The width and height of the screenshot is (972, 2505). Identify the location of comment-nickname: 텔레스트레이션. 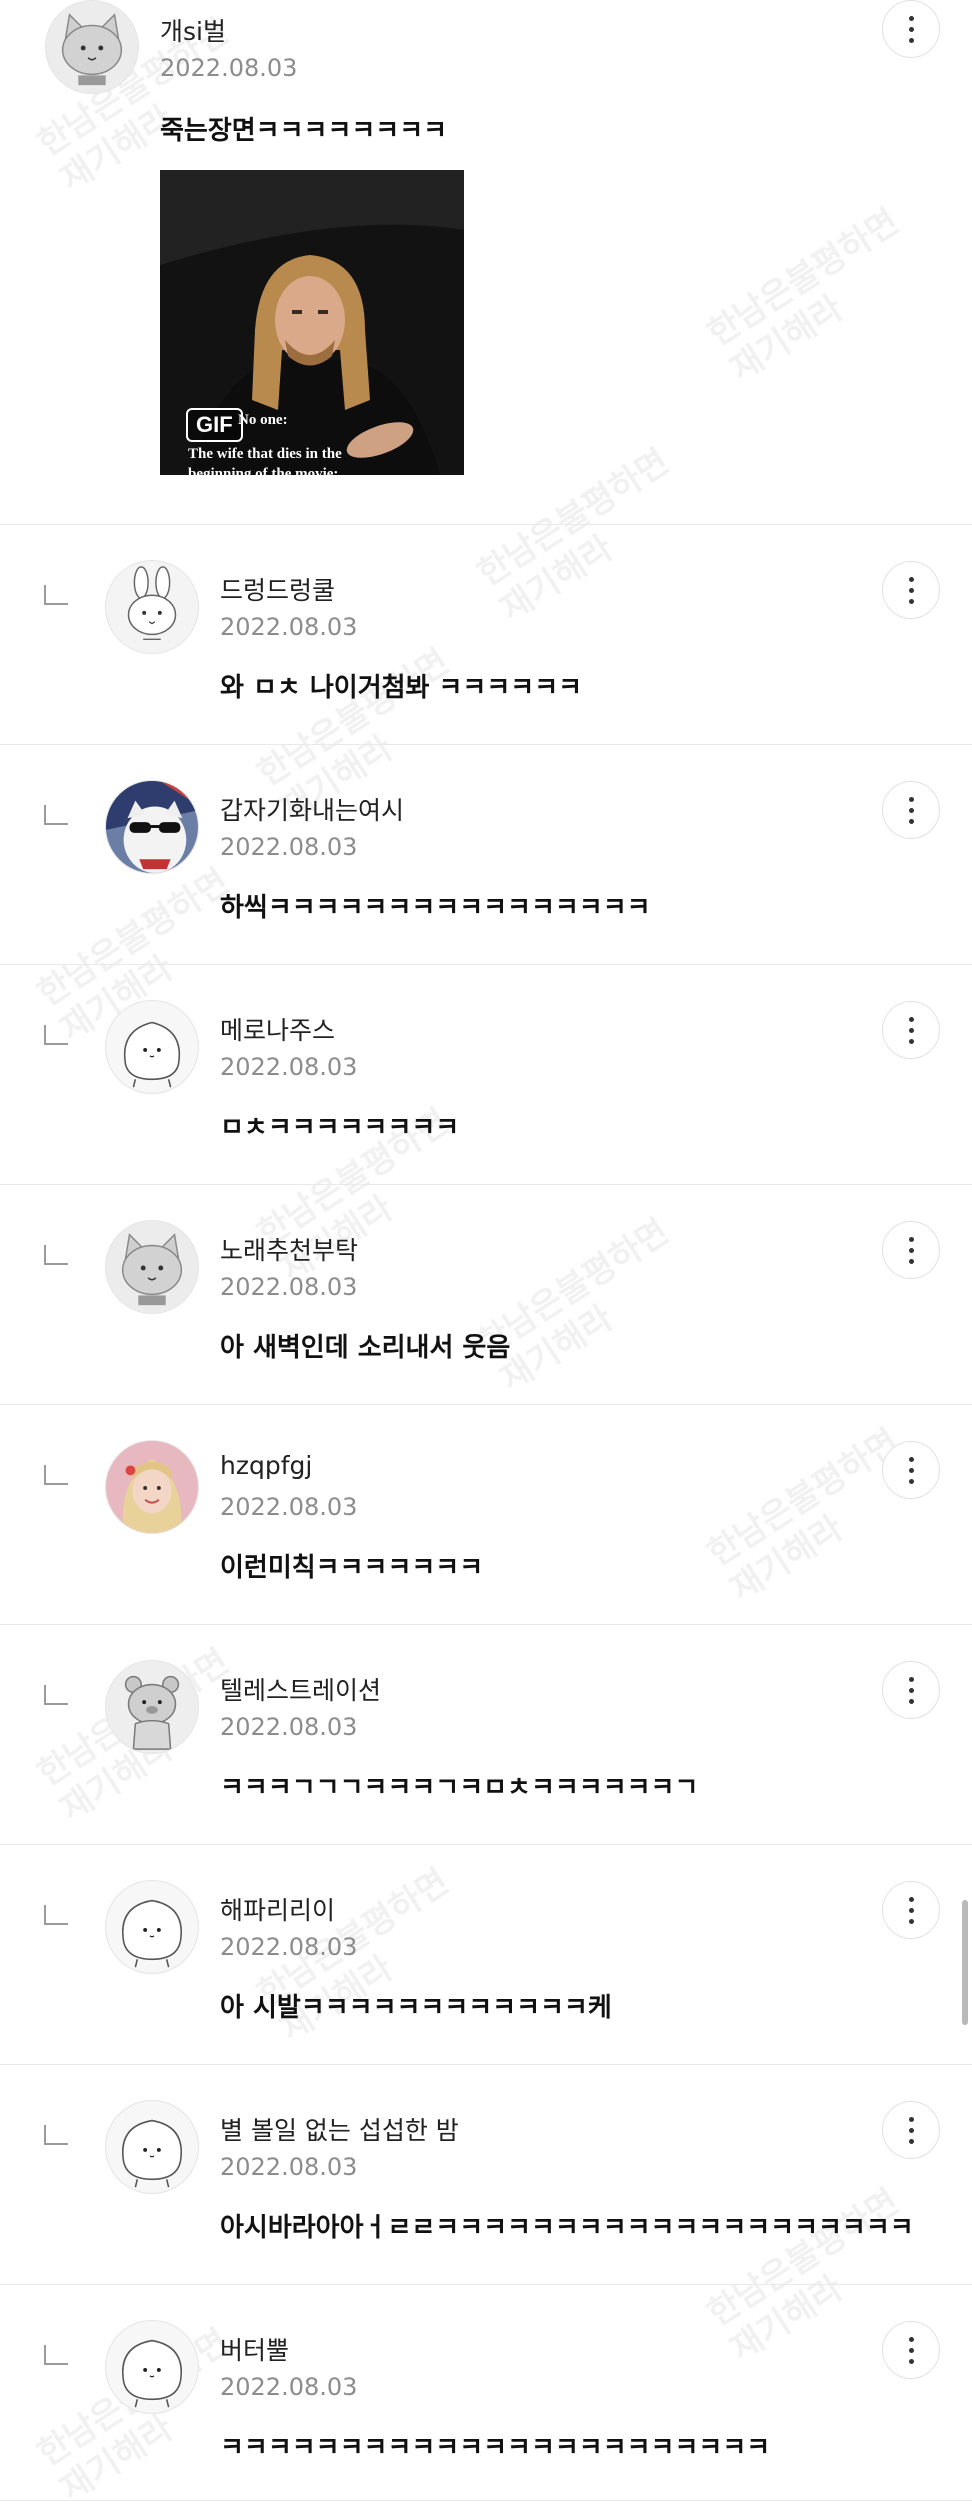
(300, 1689).